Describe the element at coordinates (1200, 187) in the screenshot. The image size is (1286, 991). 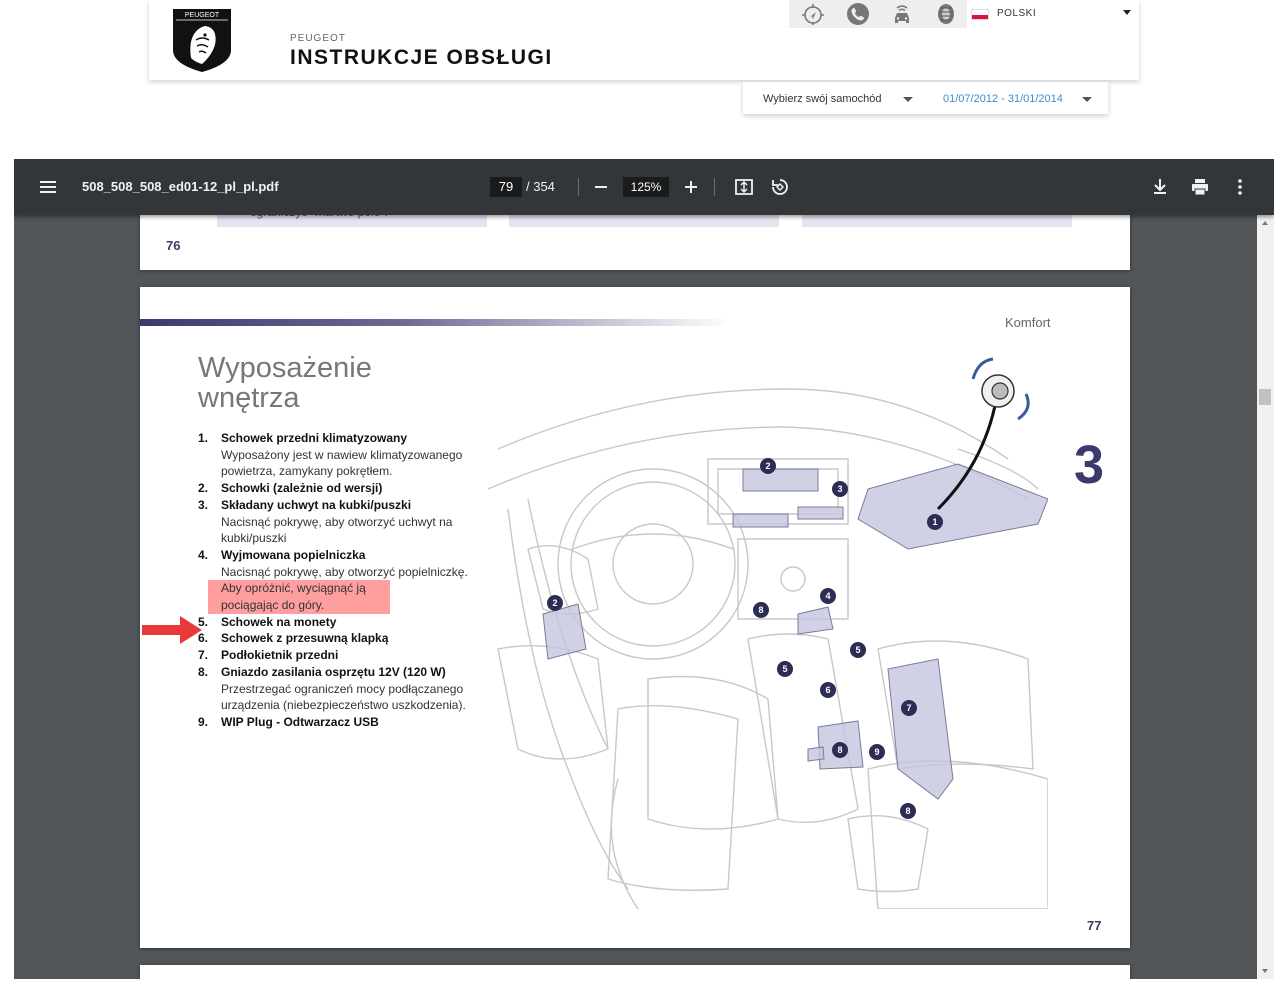
I see `print-icon` at that location.